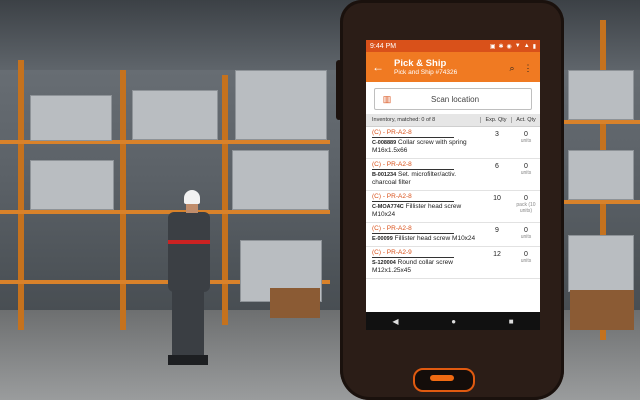  I want to click on app-bar-titles: Pick & Ship Pick and Ship #74326, so click(445, 67).